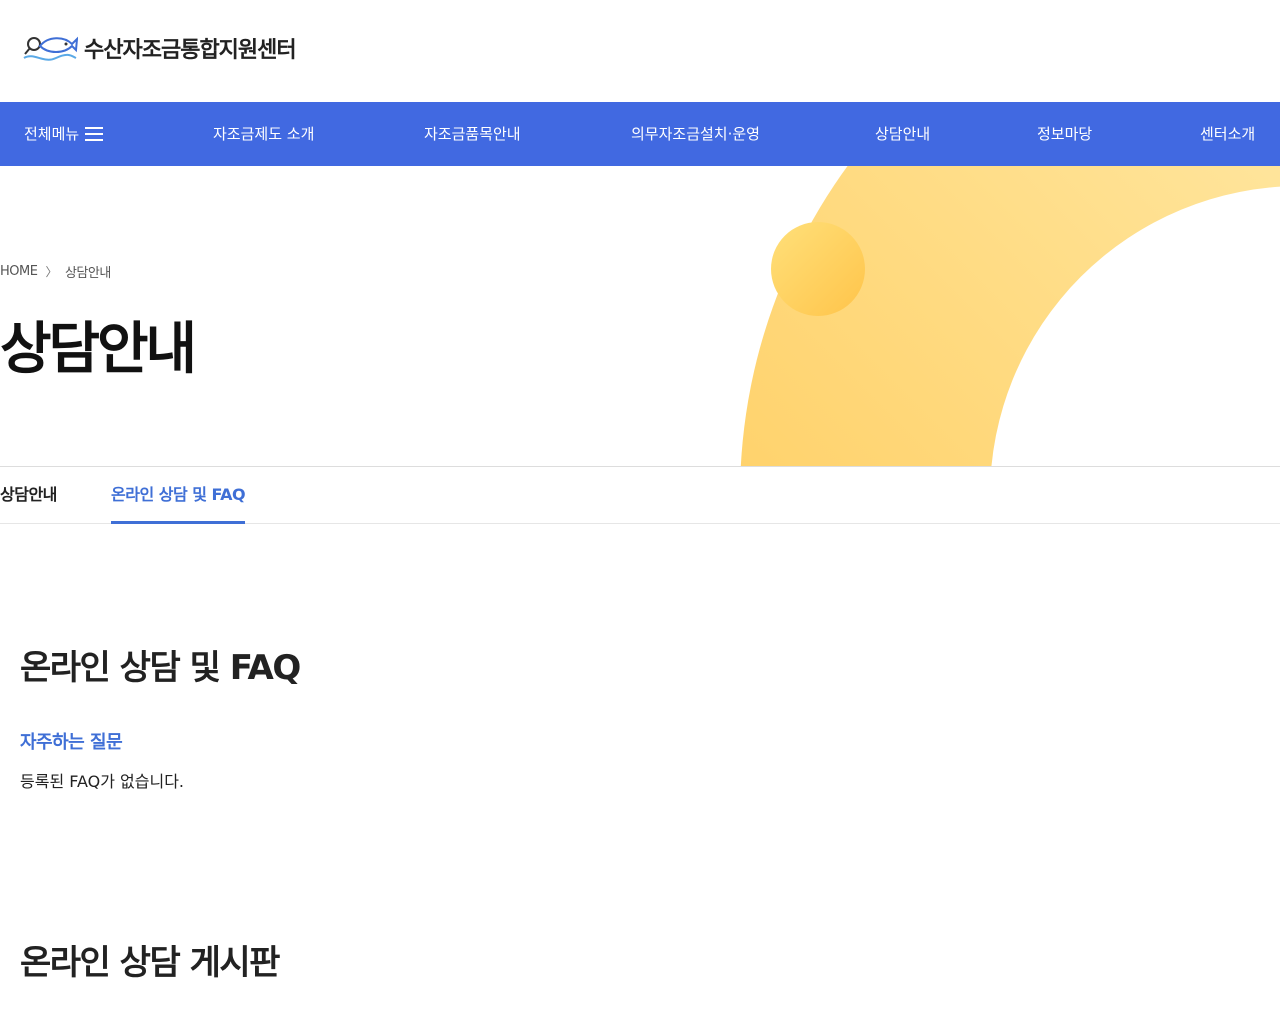 The image size is (1280, 1024). I want to click on board-section-title: 온라인 상담 게시판, so click(150, 963).